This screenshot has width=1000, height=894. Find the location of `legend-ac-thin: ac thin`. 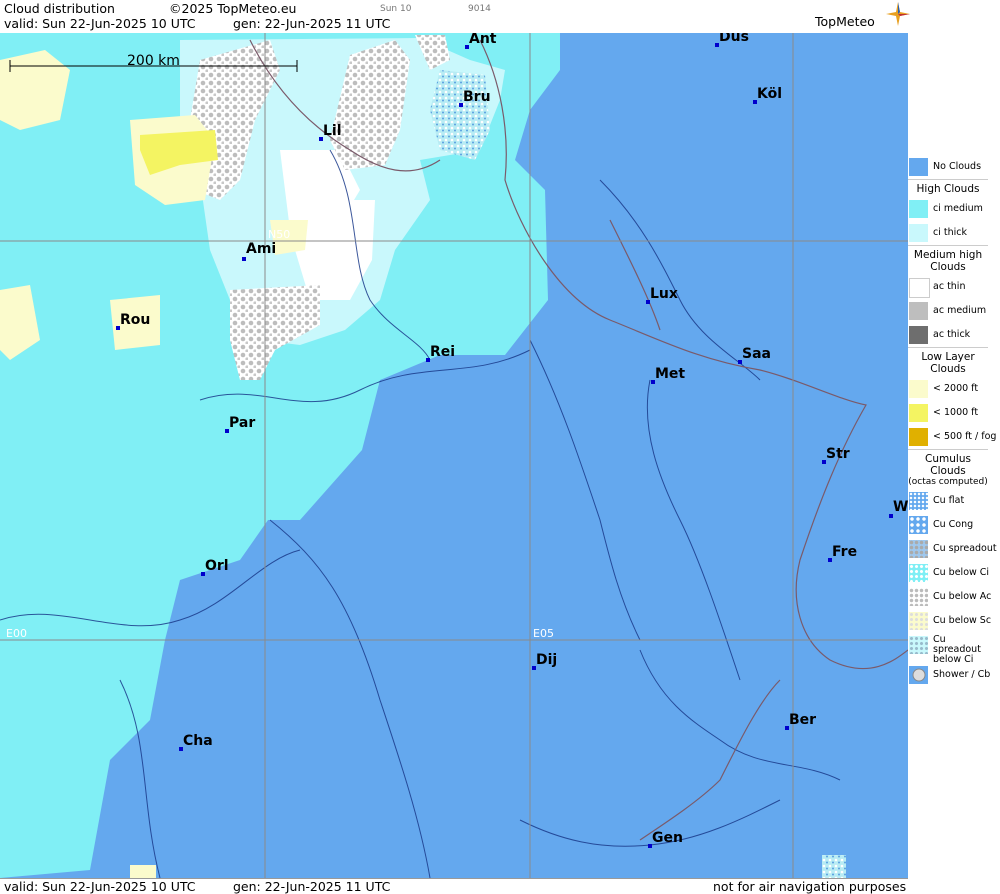

legend-ac-thin: ac thin is located at coordinates (948, 287).